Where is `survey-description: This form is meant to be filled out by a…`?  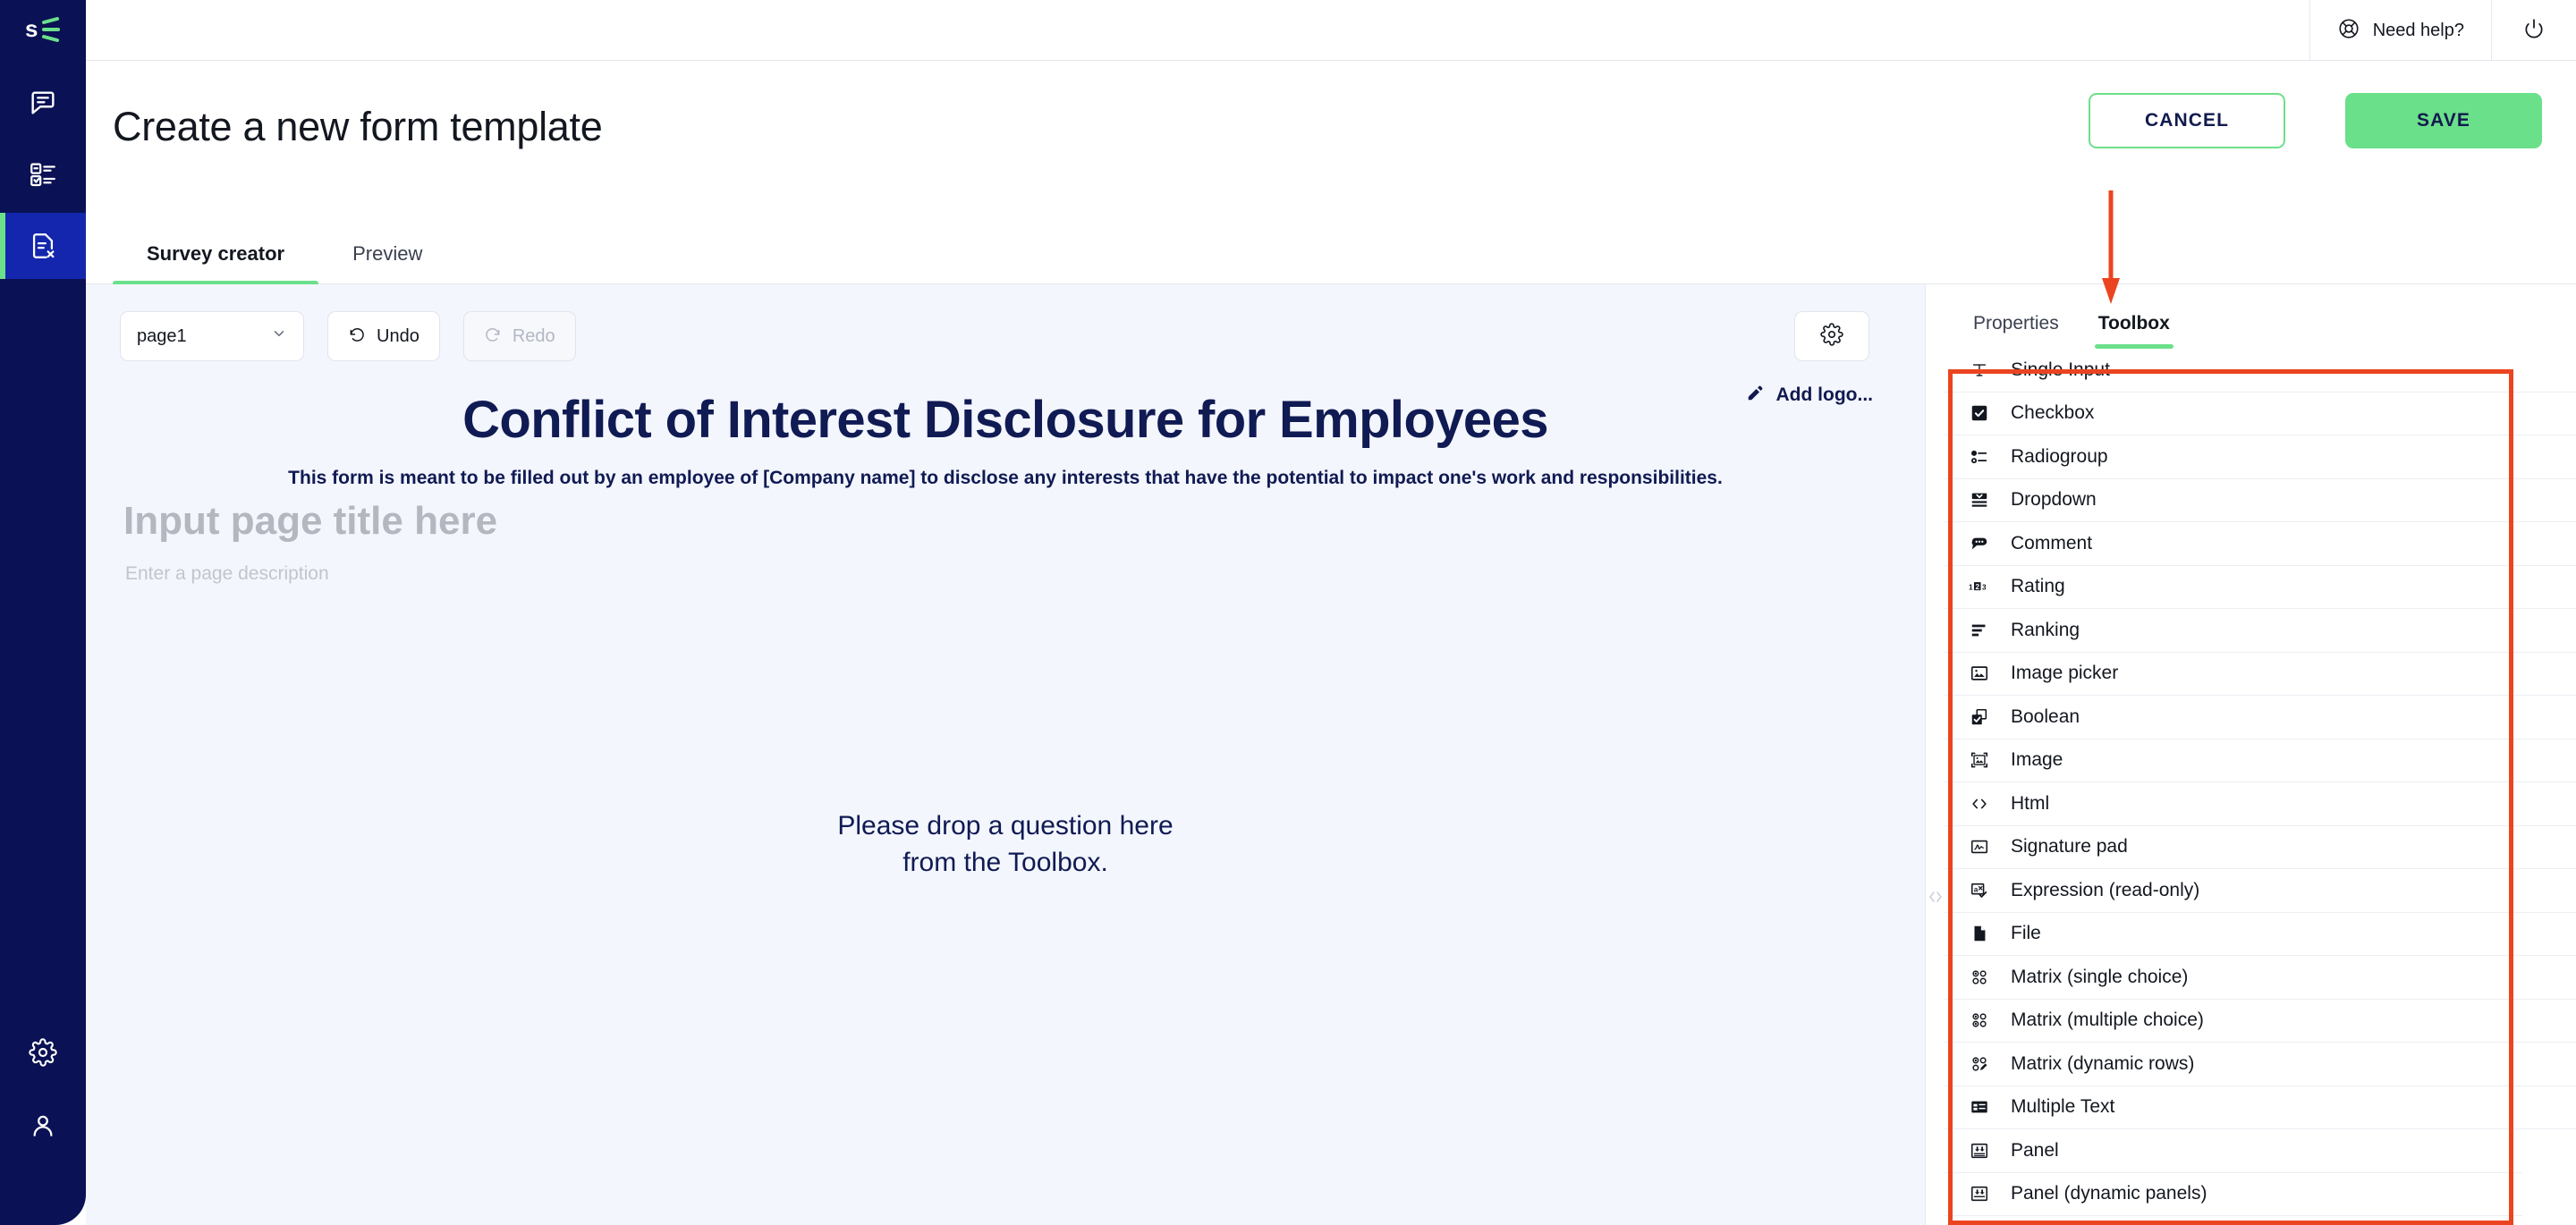
survey-description: This form is meant to be filled out by a… is located at coordinates (1005, 479).